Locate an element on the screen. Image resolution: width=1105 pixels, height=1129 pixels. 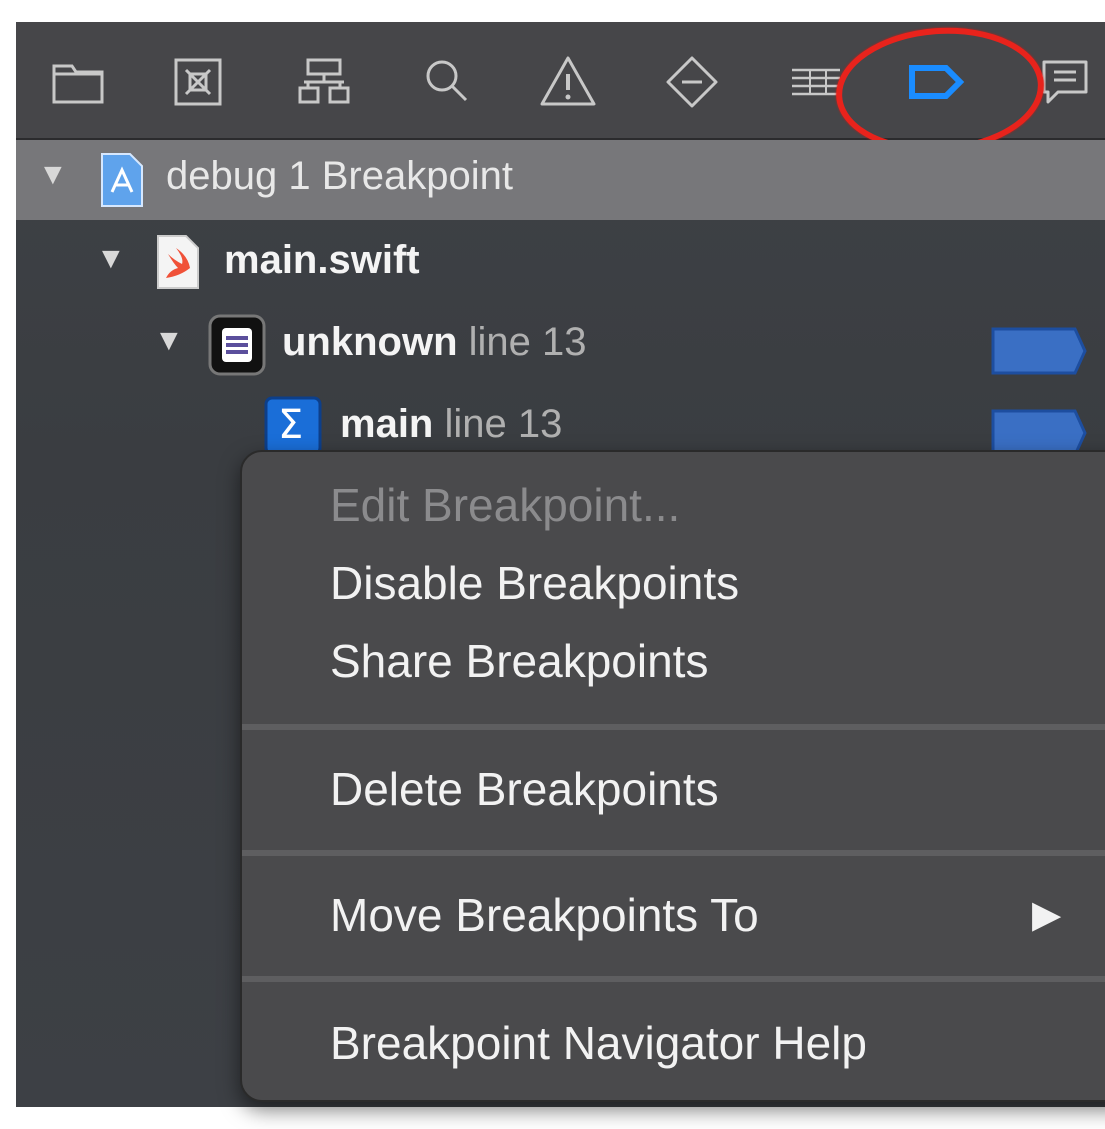
thread-name: unknown is located at coordinates (370, 342).